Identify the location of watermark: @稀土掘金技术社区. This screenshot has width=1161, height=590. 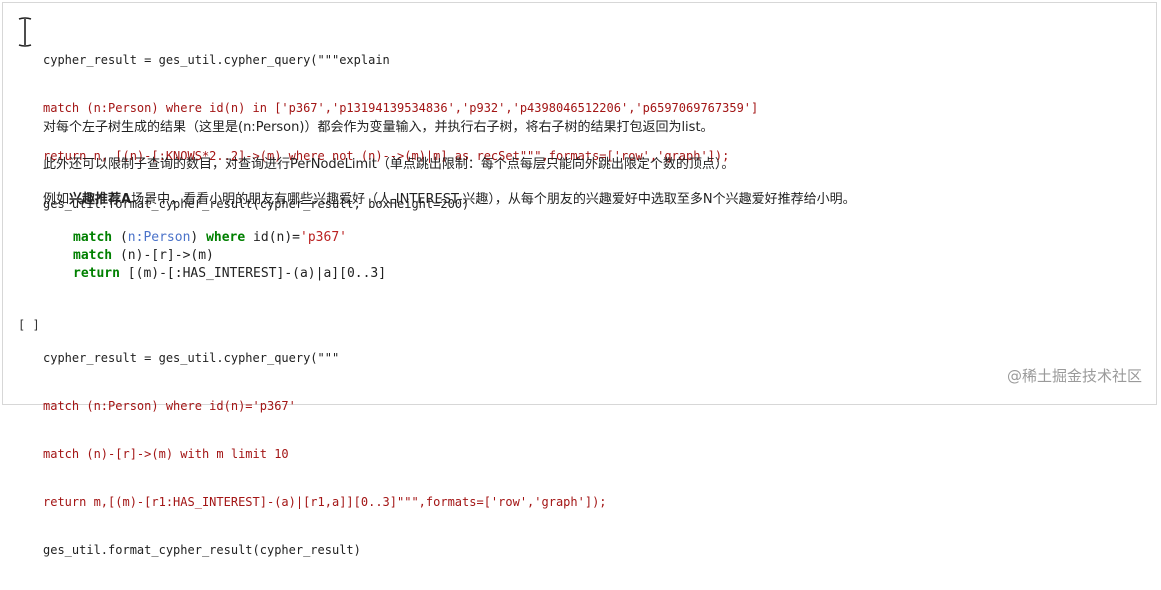
(1074, 376).